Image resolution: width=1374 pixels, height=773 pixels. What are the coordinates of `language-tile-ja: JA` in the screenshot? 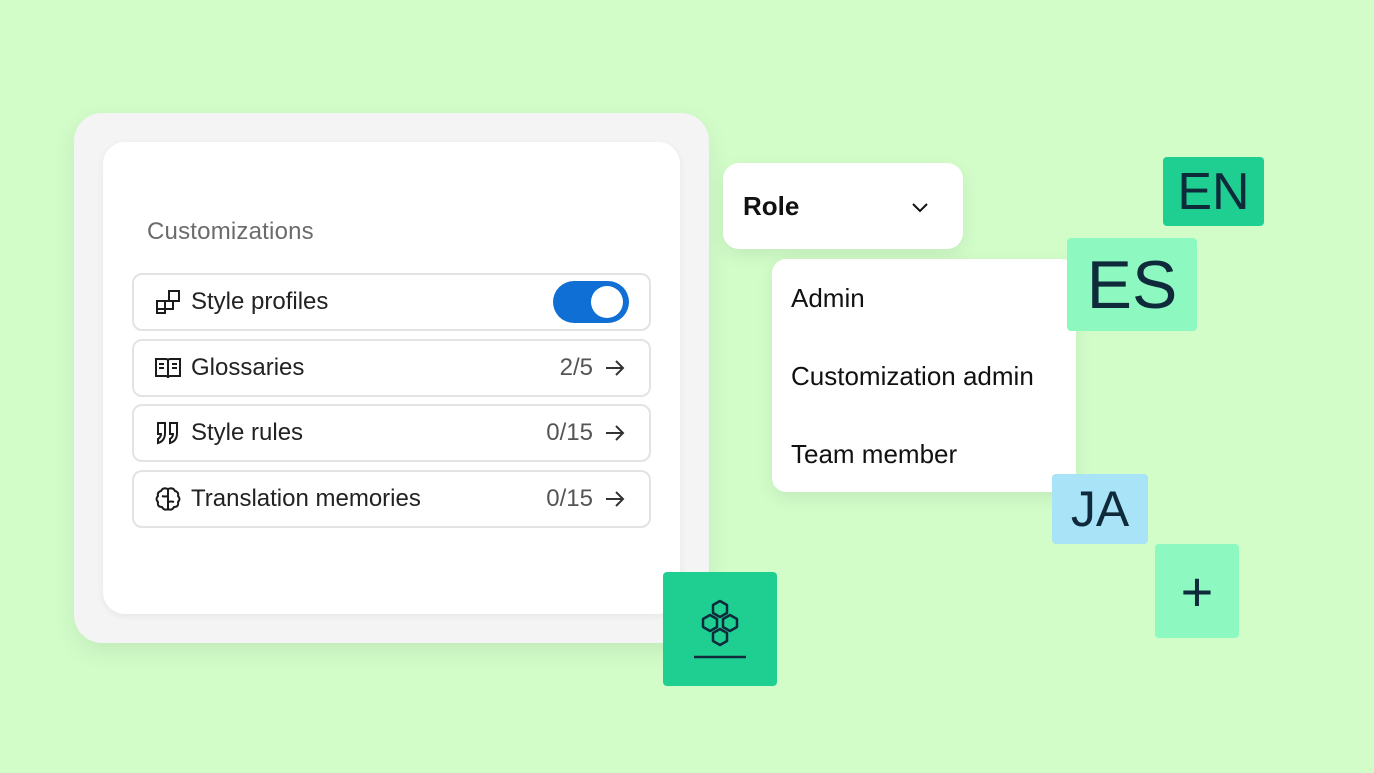 It's located at (1100, 509).